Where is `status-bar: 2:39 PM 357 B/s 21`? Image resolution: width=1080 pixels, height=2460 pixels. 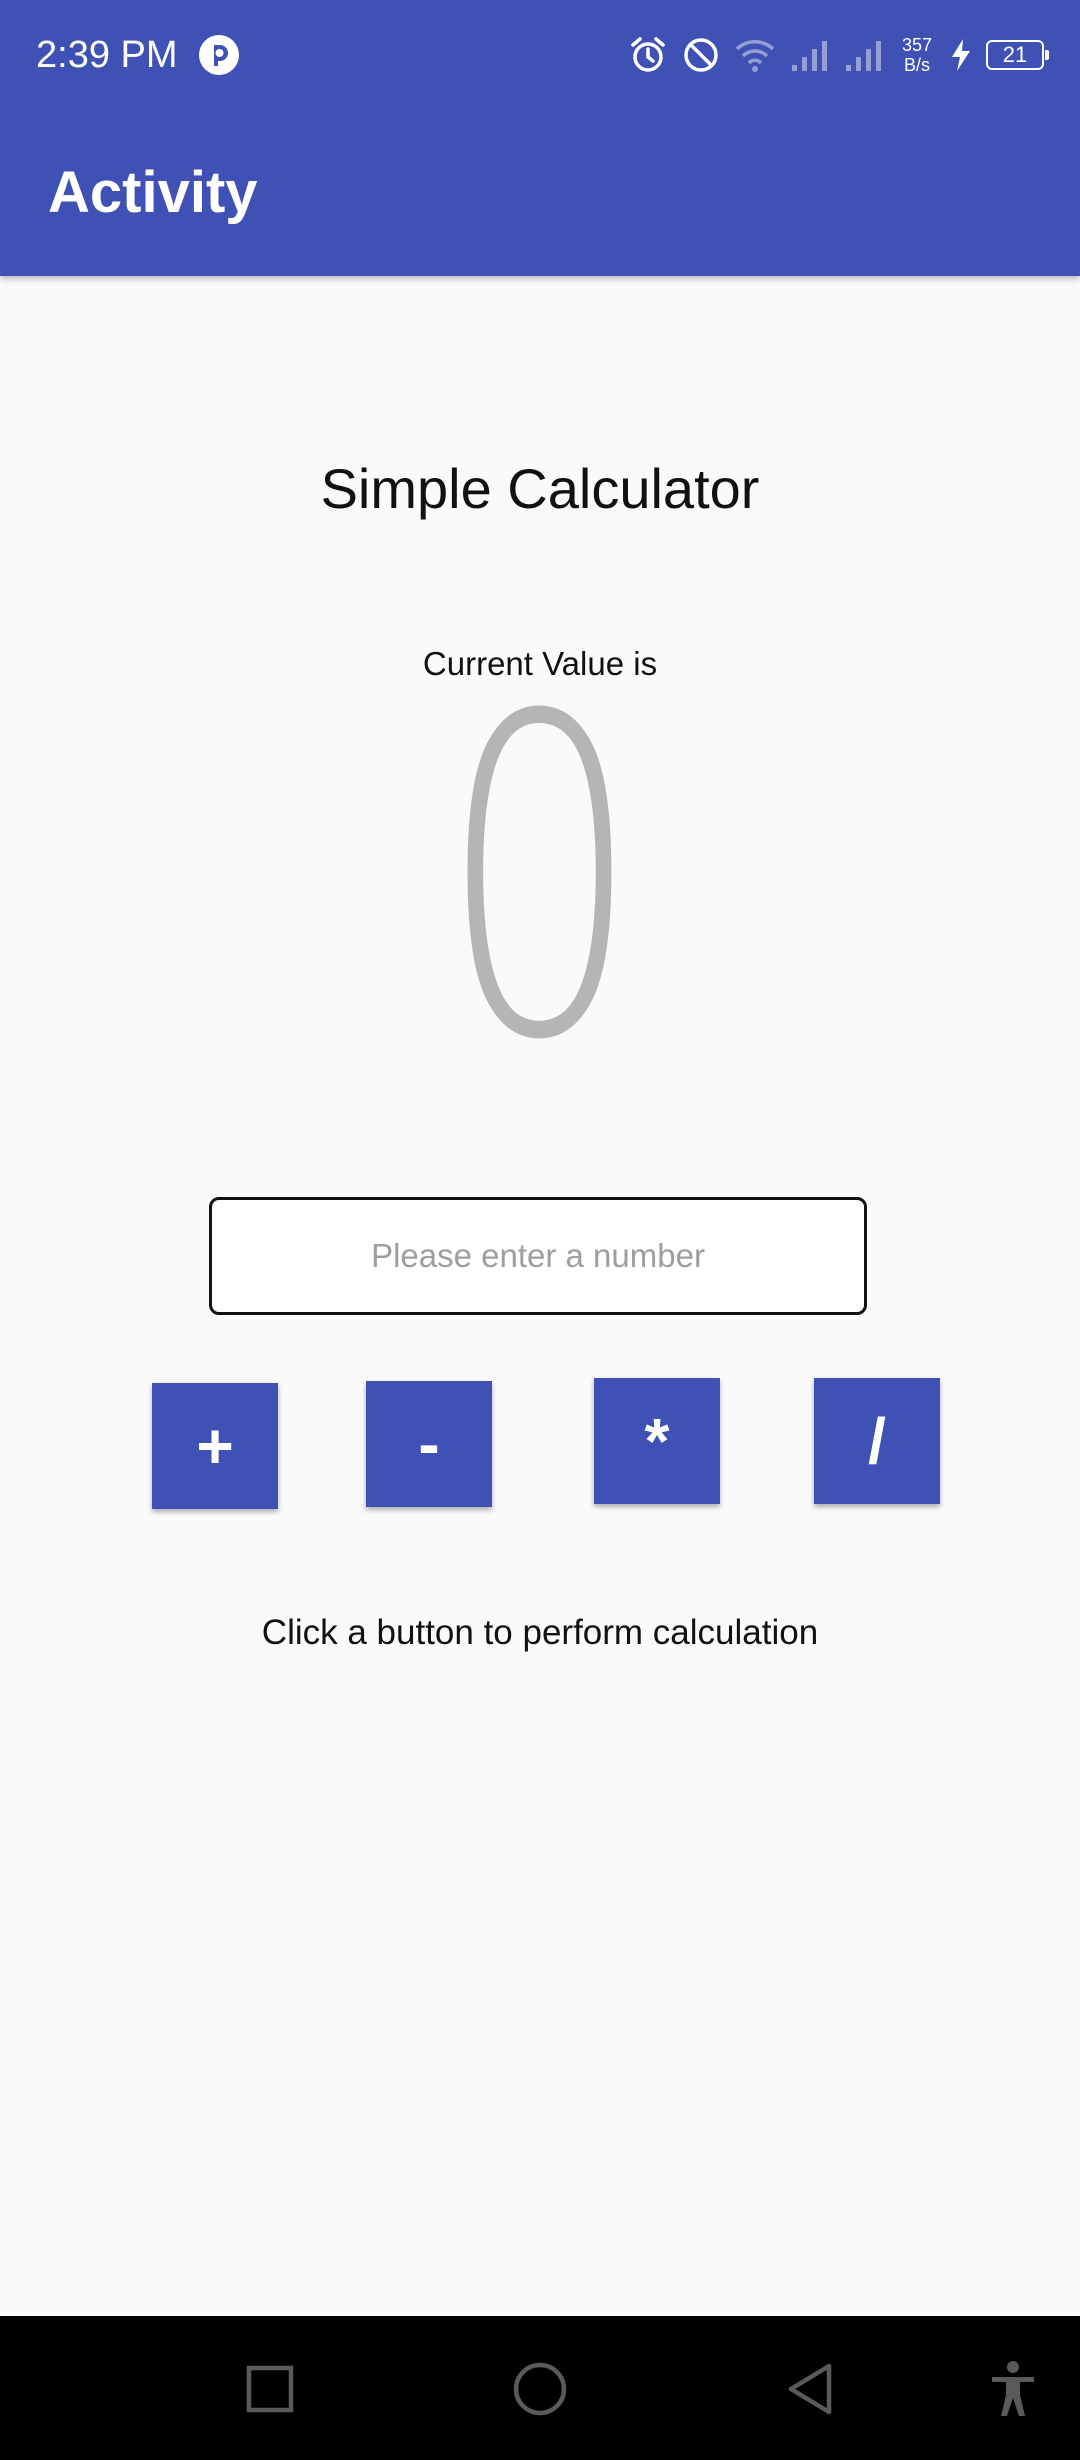 status-bar: 2:39 PM 357 B/s 21 is located at coordinates (540, 55).